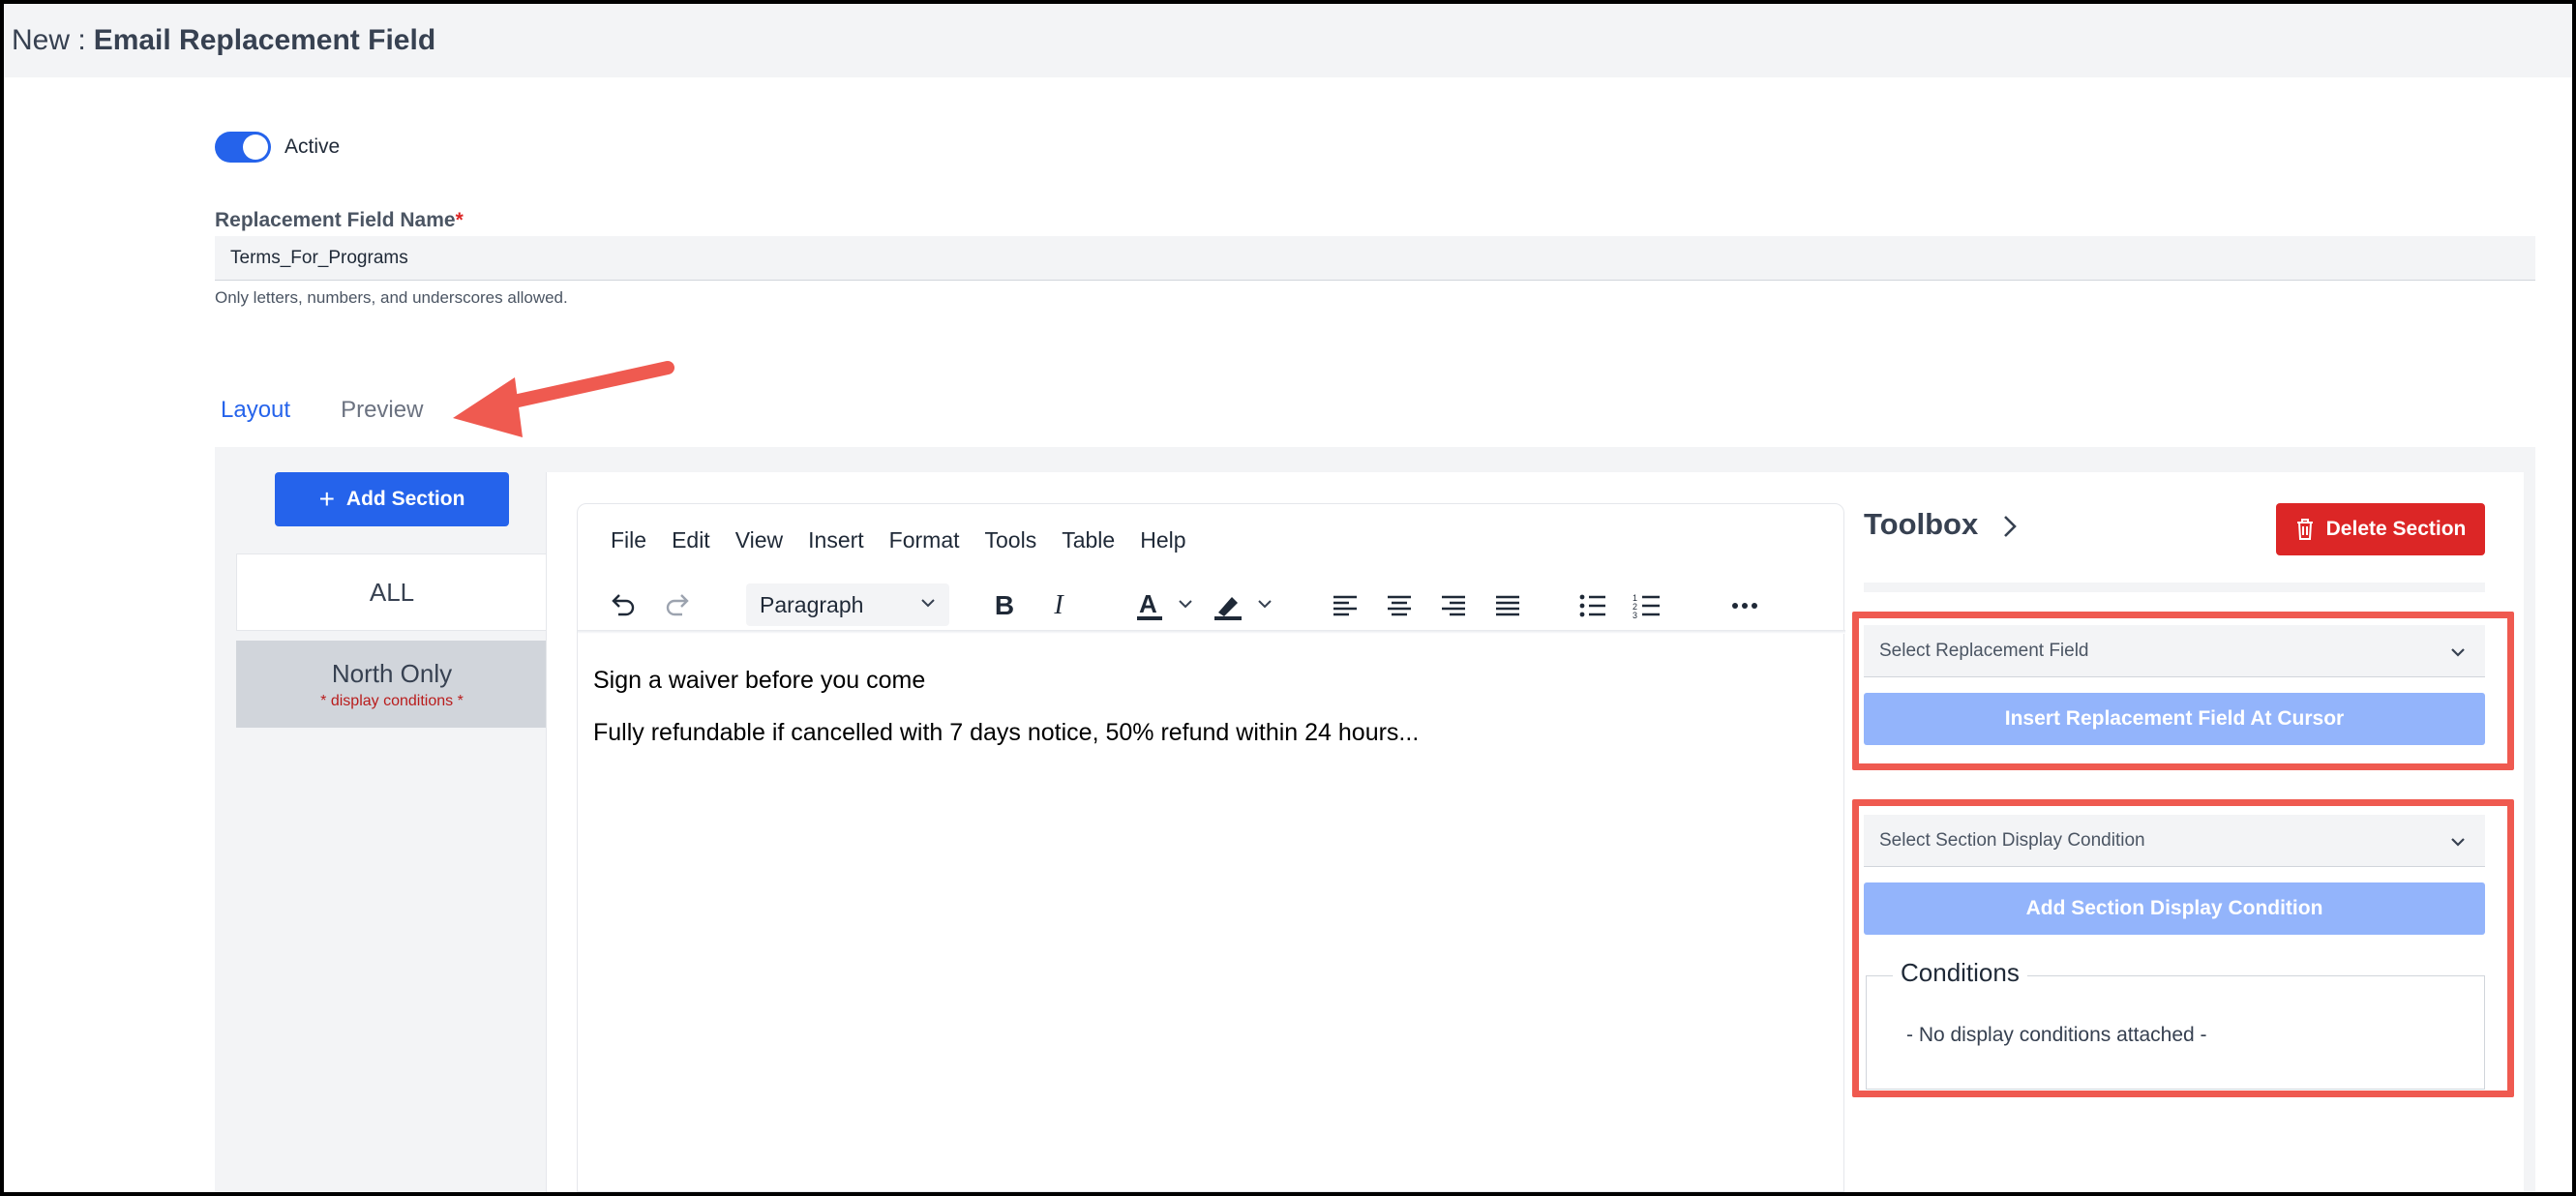 The image size is (2576, 1196). Describe the element at coordinates (1744, 605) in the screenshot. I see `more-options-icon` at that location.